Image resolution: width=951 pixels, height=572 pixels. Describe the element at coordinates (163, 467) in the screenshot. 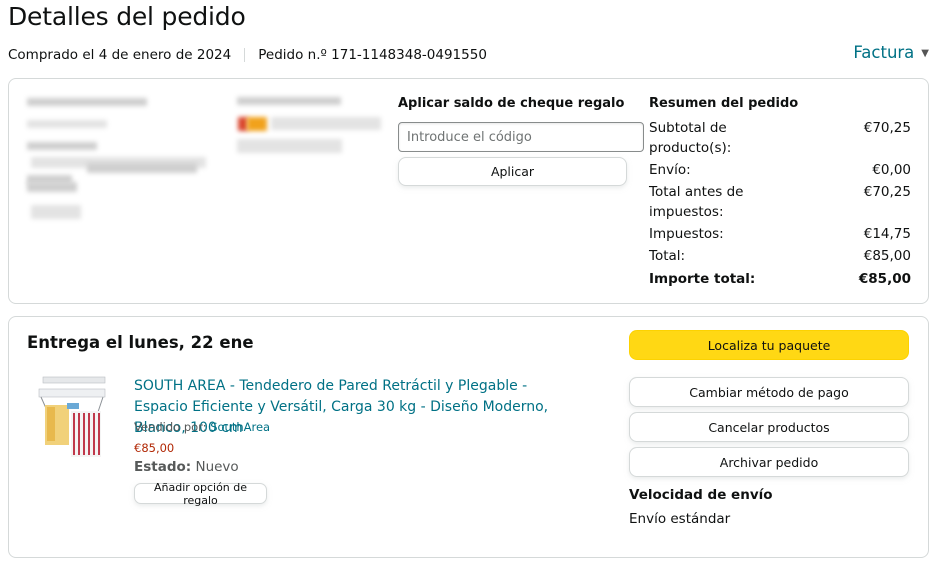

I see `condition-label: Estado:` at that location.